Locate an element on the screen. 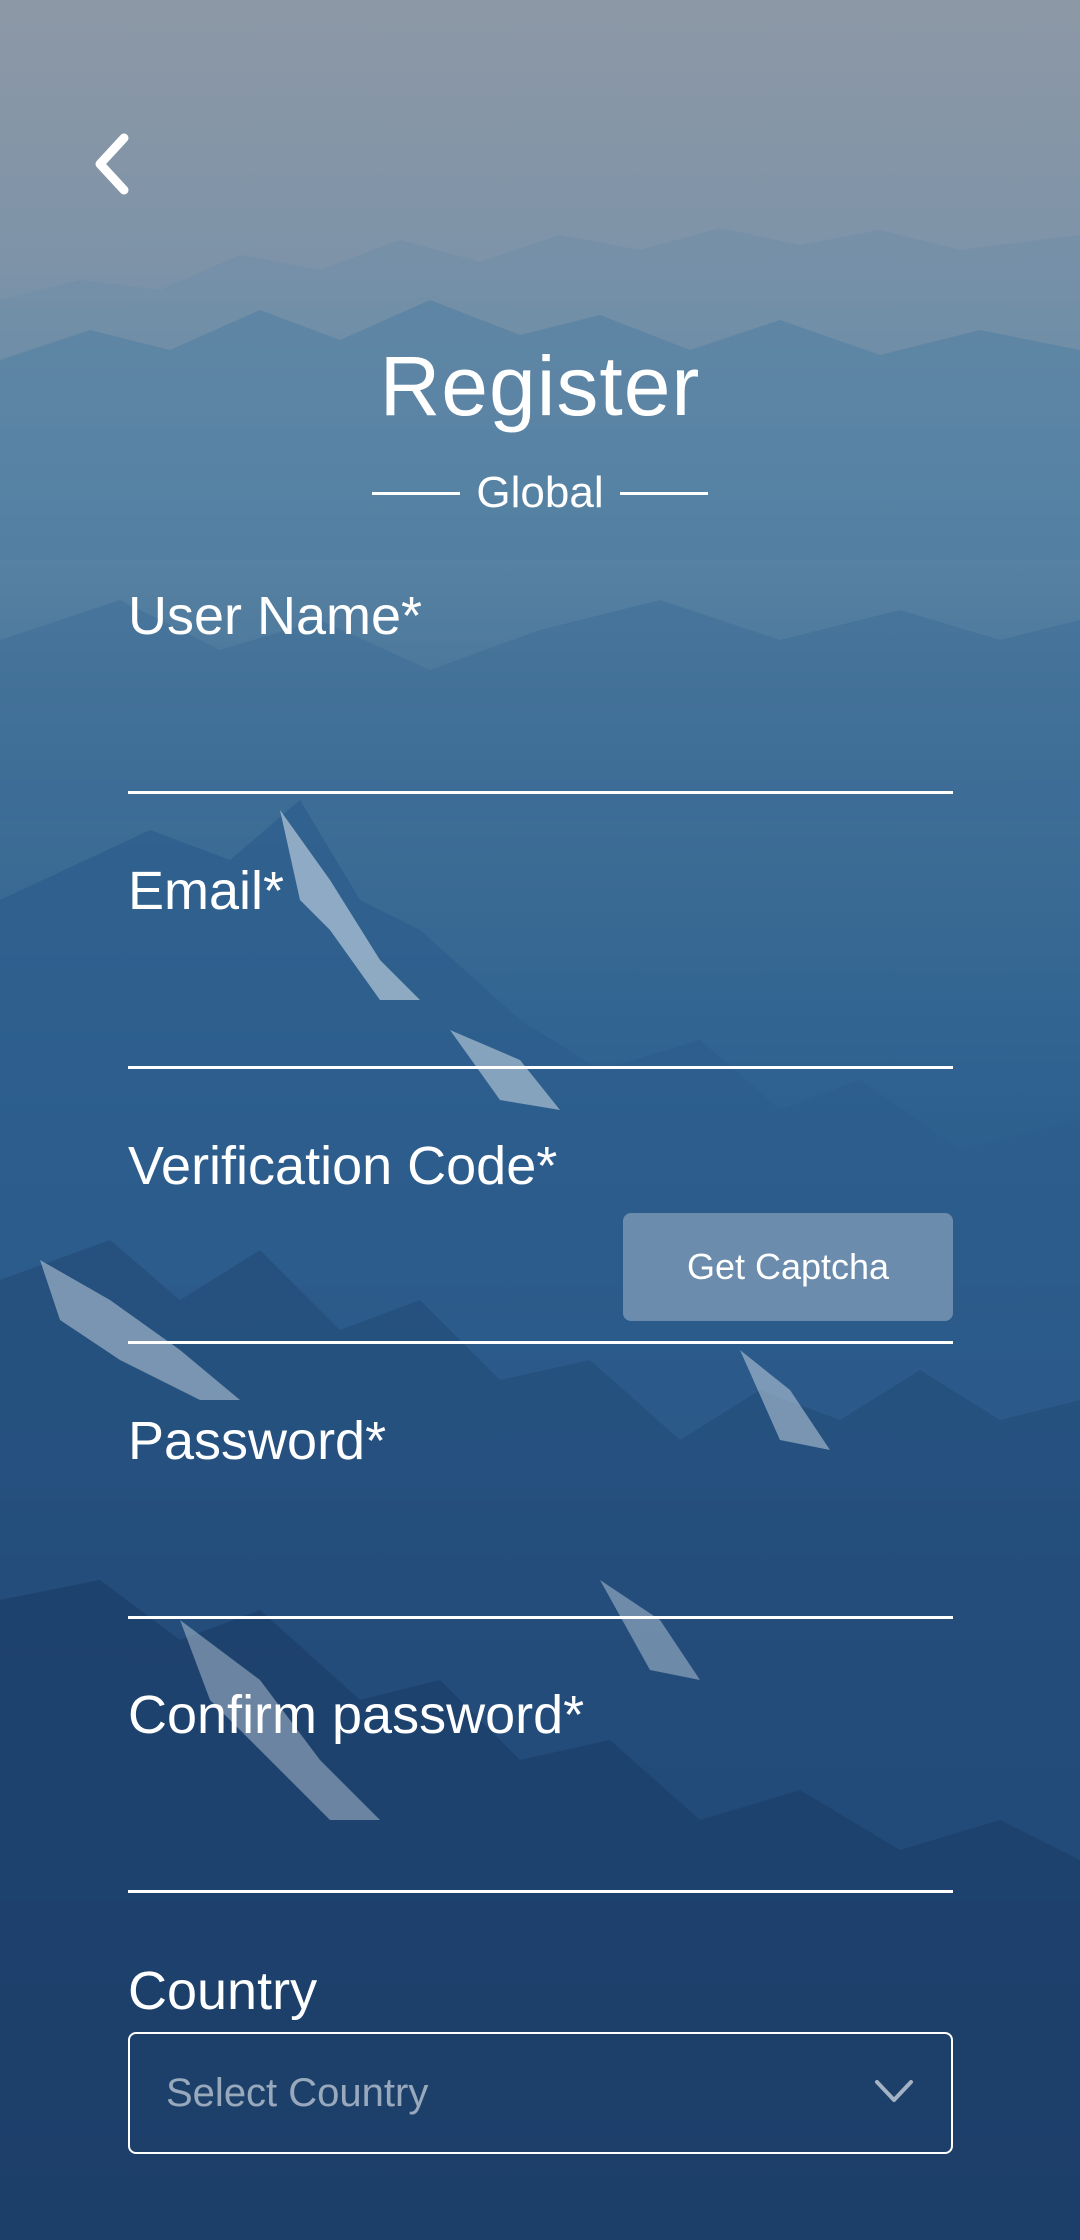  password-field: Password* is located at coordinates (540, 1515).